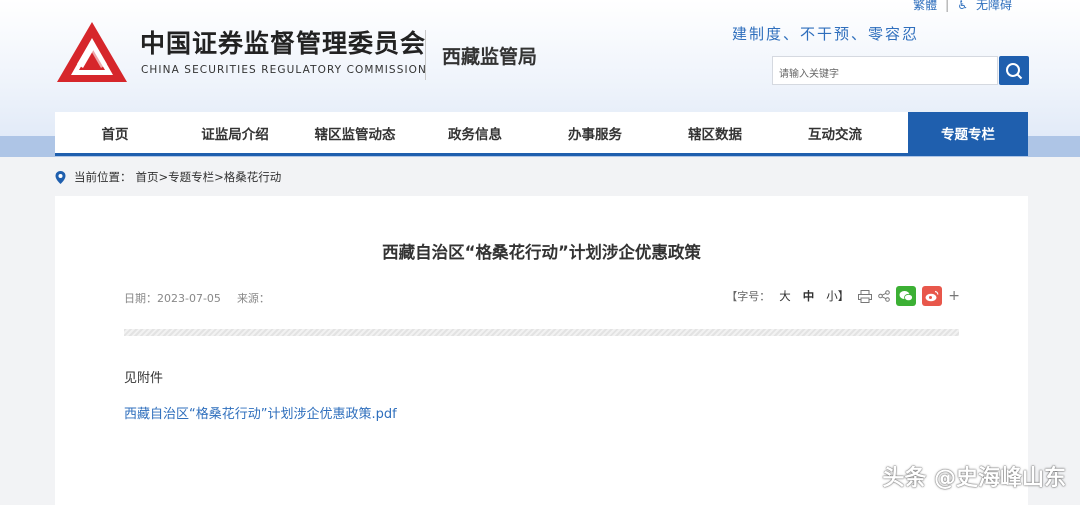  I want to click on nav-item-government-info: 政务信息, so click(475, 132).